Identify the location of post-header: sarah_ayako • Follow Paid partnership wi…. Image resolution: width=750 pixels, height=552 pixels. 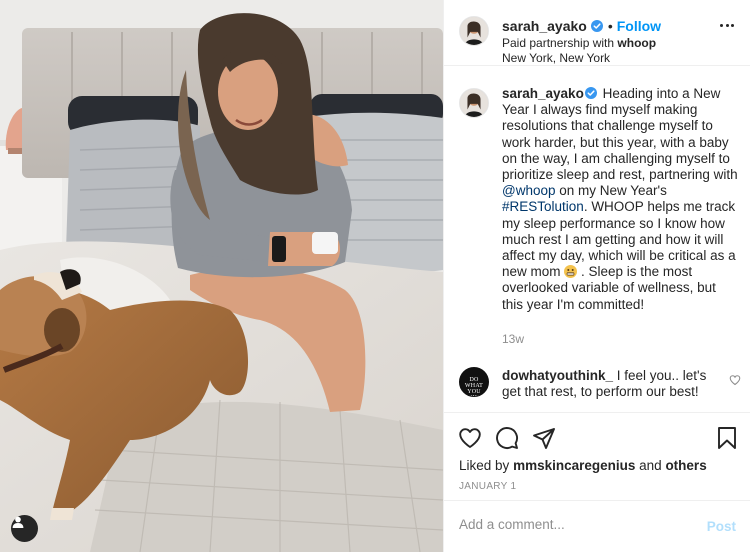
(597, 33).